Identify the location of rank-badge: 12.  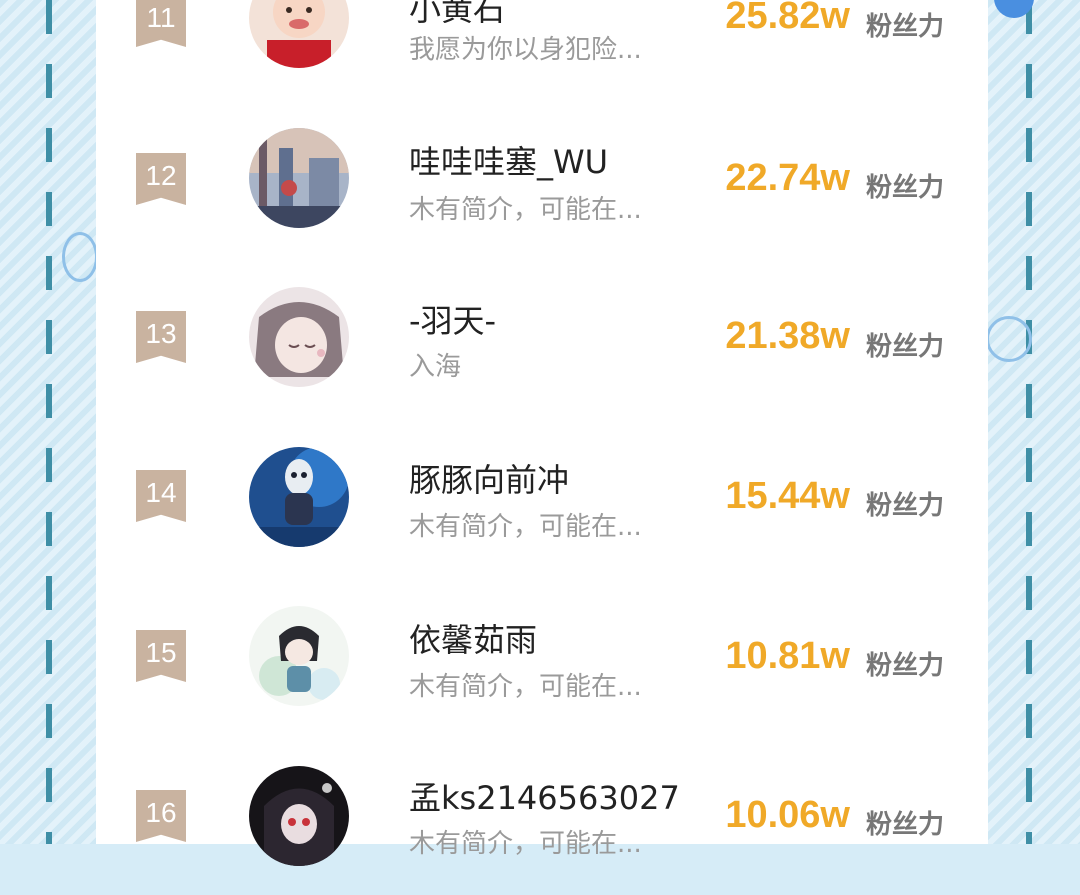
(161, 179).